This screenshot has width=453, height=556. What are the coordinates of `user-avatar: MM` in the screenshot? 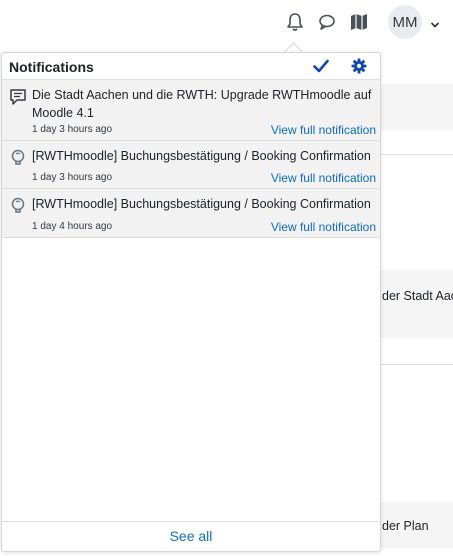 It's located at (405, 22).